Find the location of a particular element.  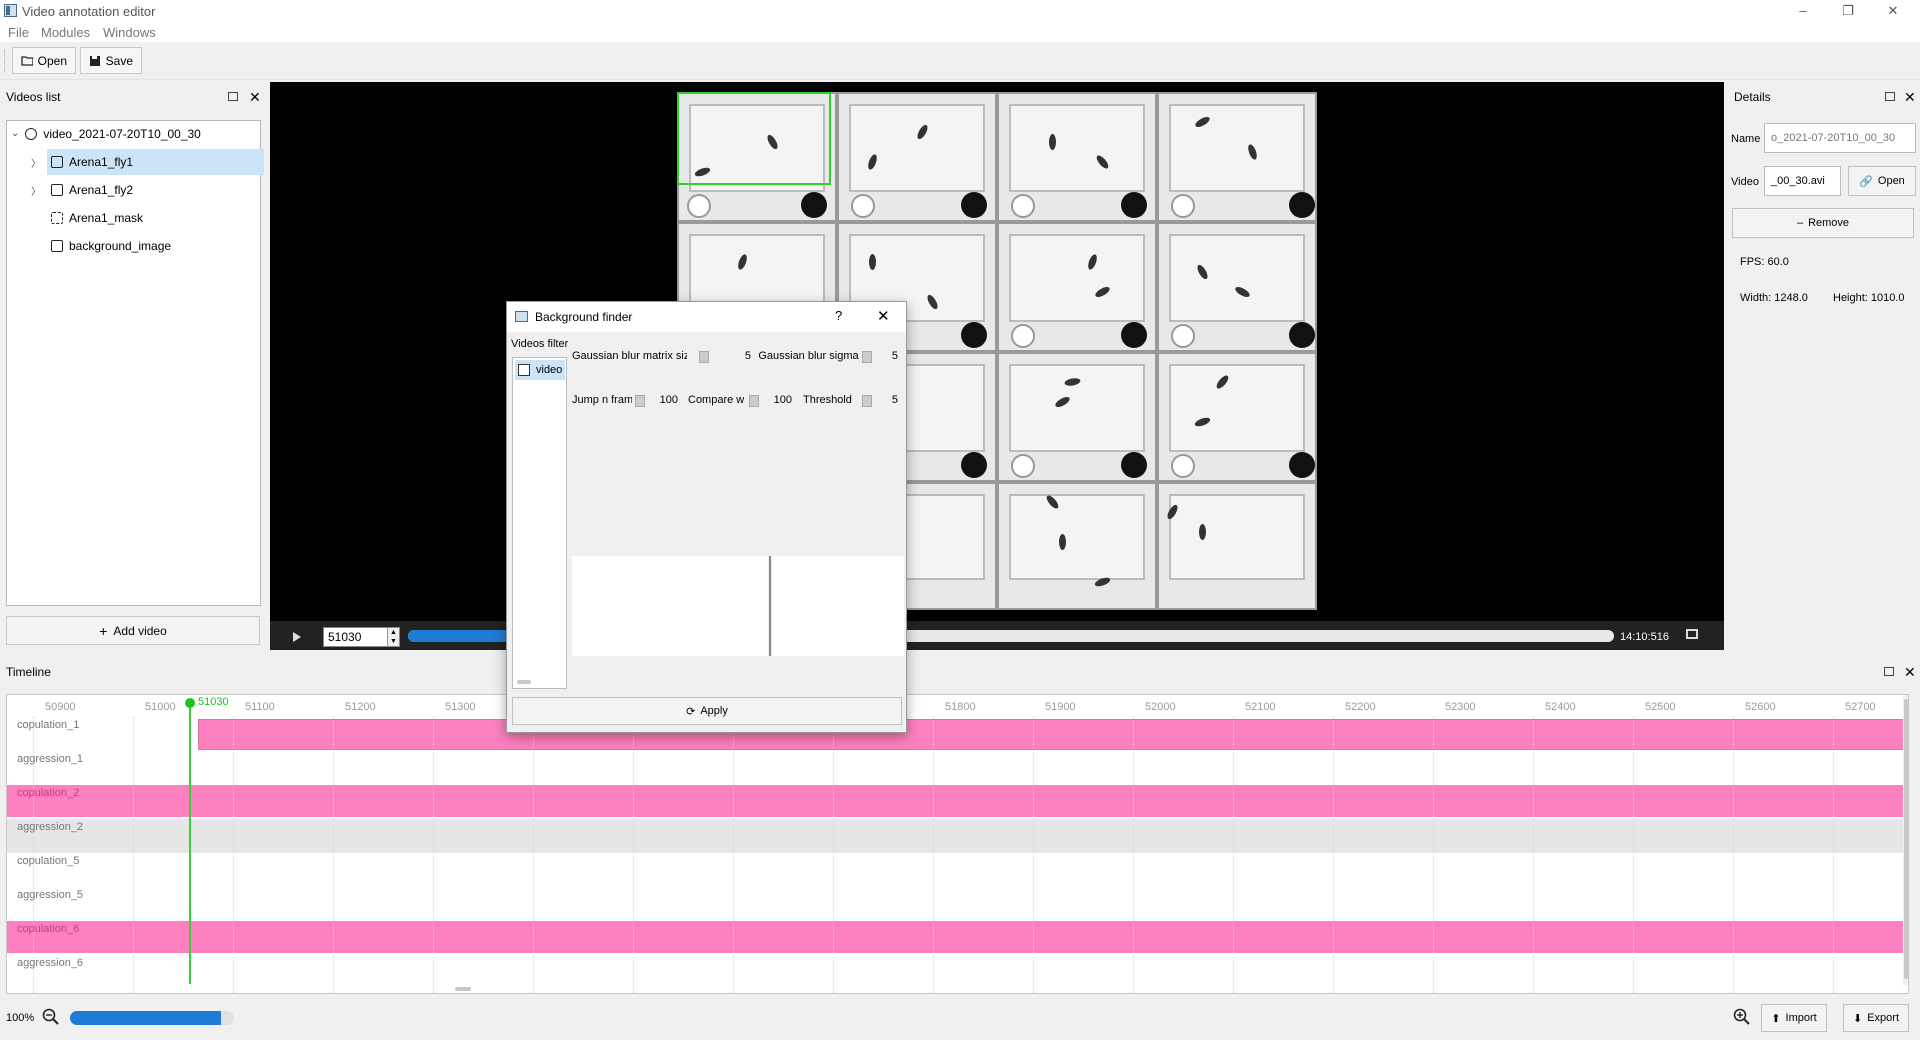

spin-arrows-icon: ▲ ▼ is located at coordinates (393, 637).